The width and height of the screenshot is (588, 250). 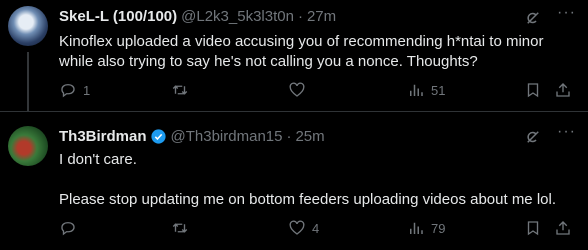 I want to click on timestamp: 25m, so click(x=309, y=136).